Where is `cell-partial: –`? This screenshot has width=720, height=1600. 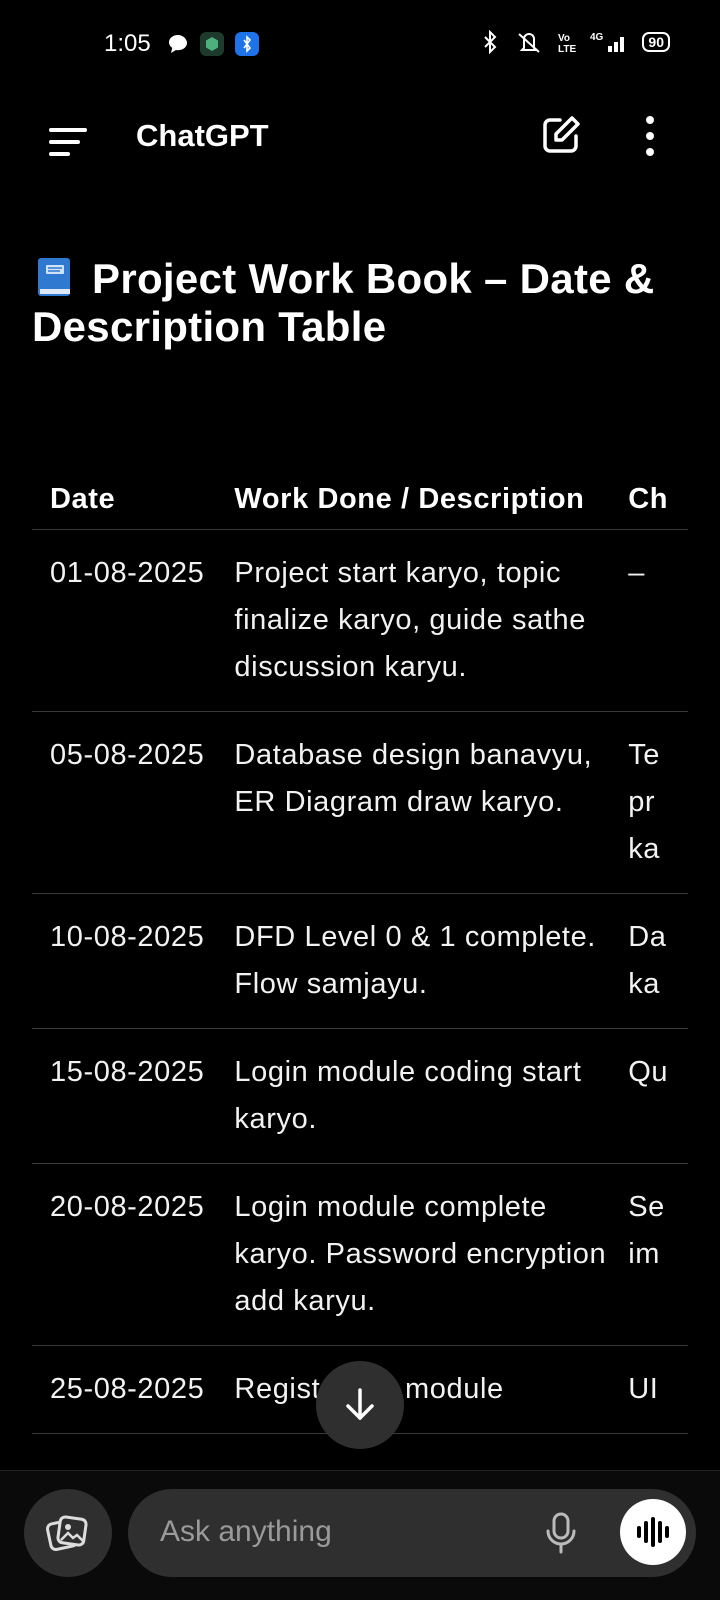 cell-partial: – is located at coordinates (636, 573).